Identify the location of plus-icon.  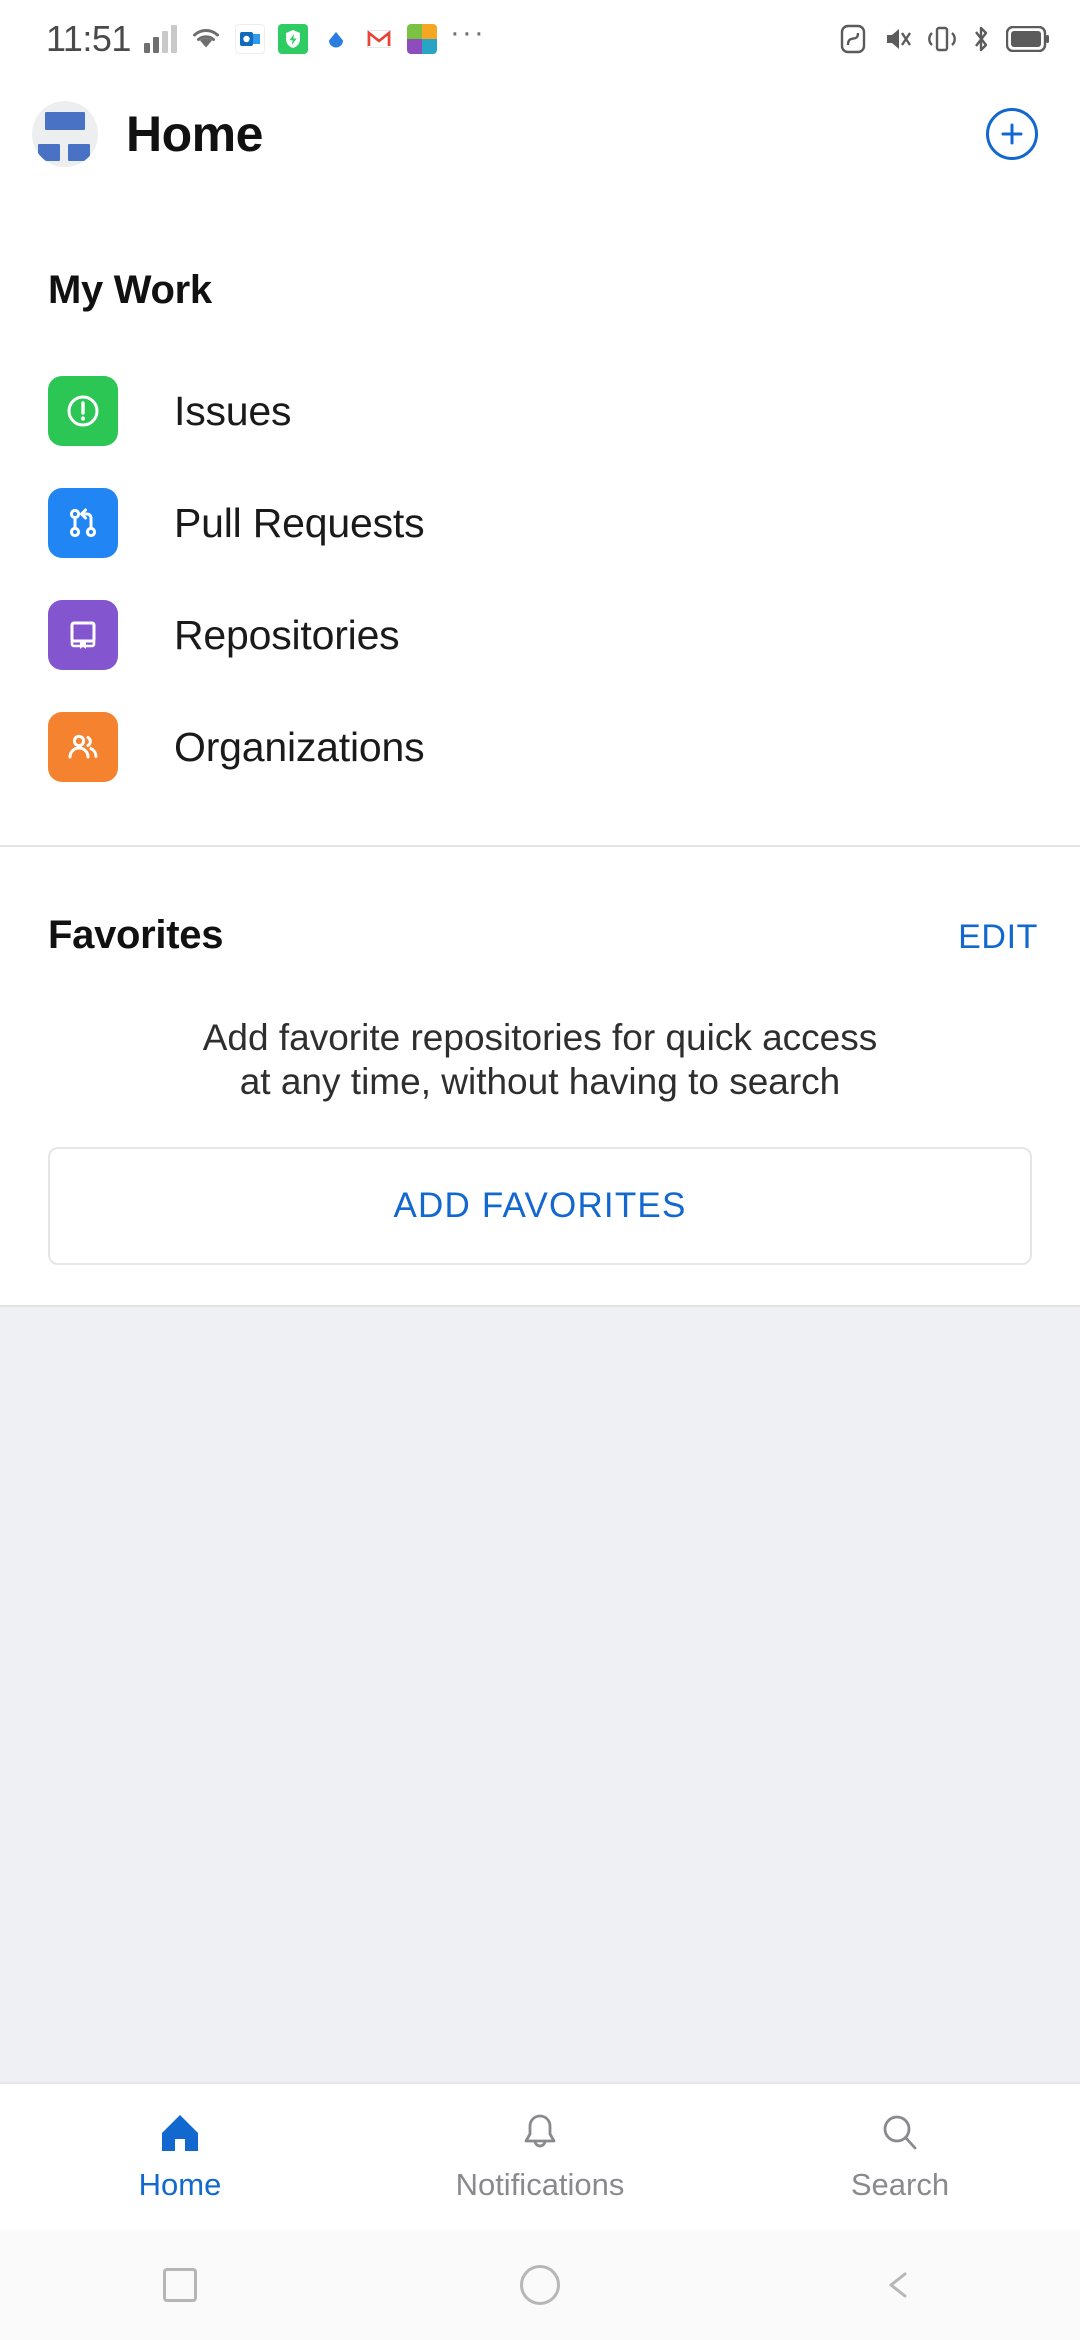
(1012, 134).